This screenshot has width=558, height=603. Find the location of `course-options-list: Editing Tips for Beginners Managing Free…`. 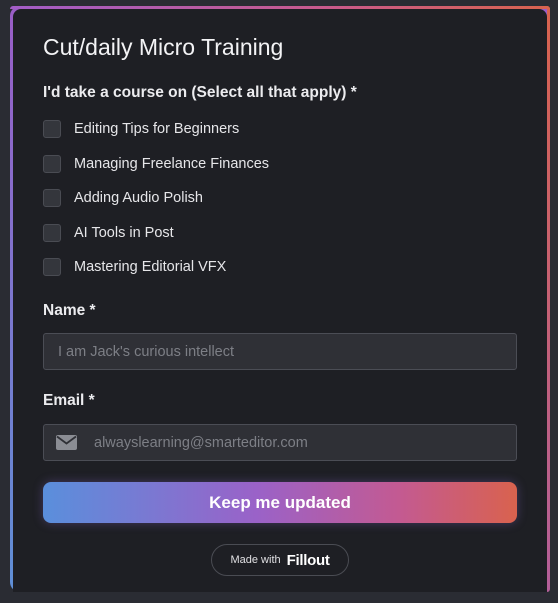

course-options-list: Editing Tips for Beginners Managing Free… is located at coordinates (156, 205).